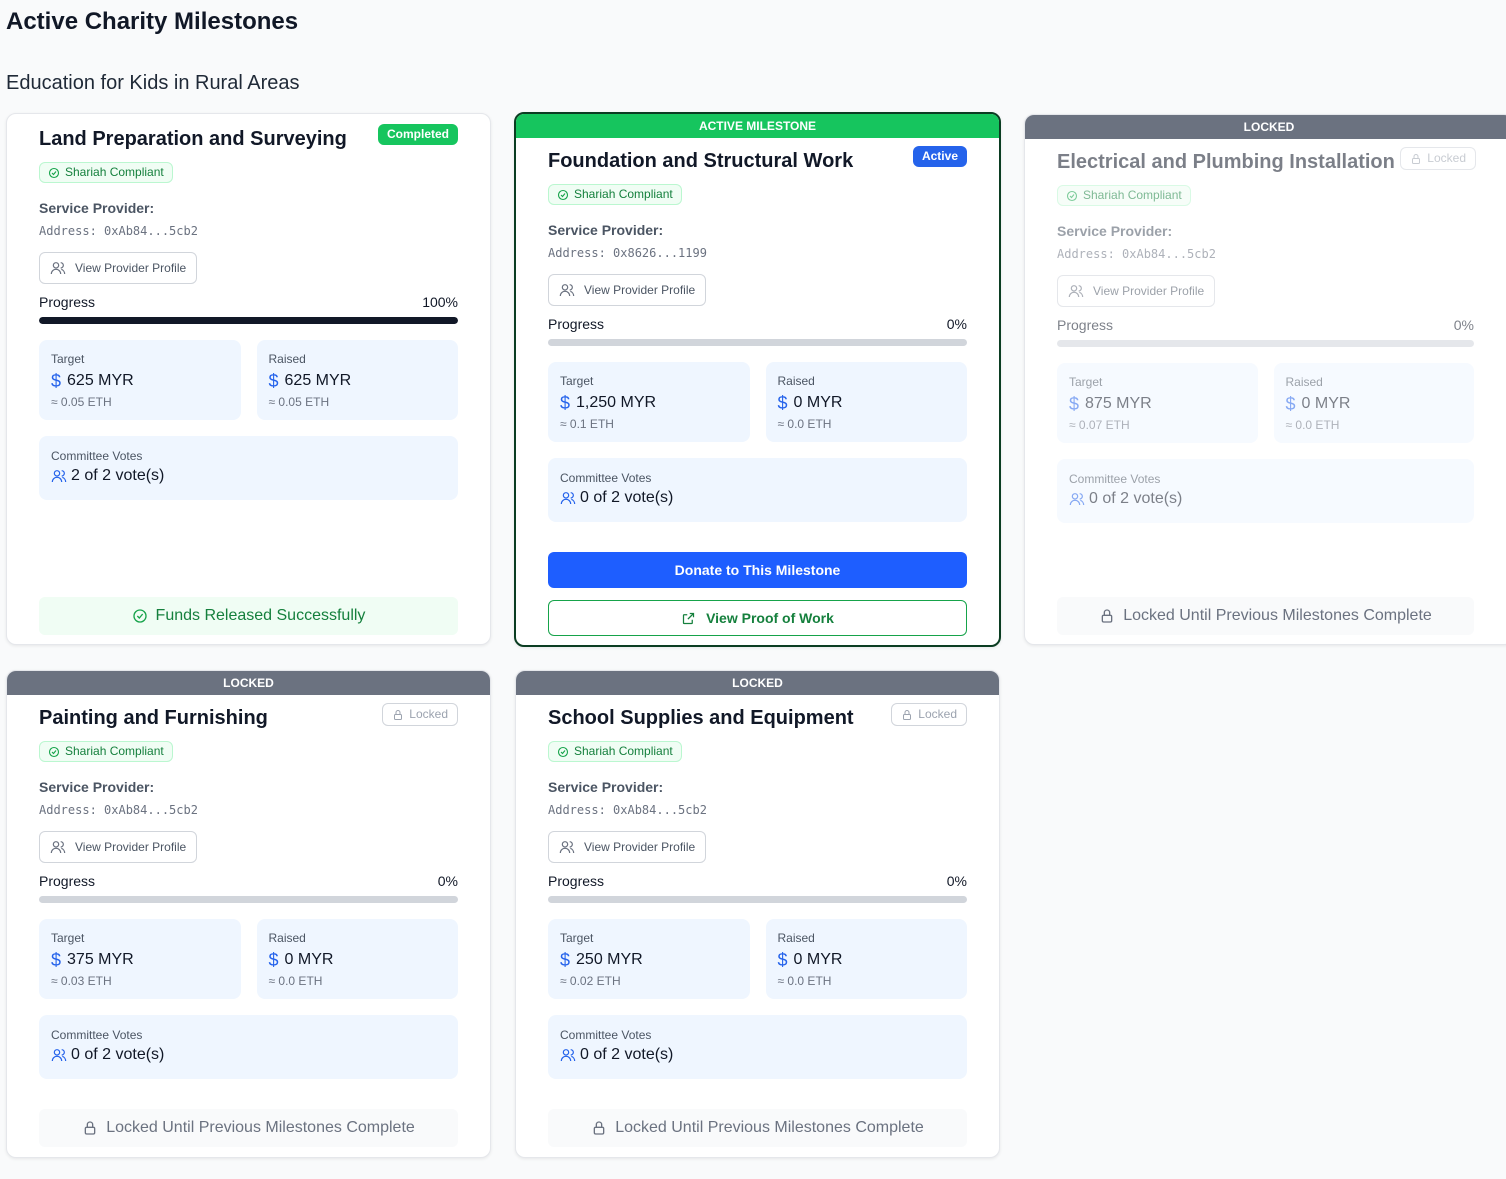 The image size is (1506, 1179). What do you see at coordinates (100, 959) in the screenshot?
I see `target-amount: 375 MYR` at bounding box center [100, 959].